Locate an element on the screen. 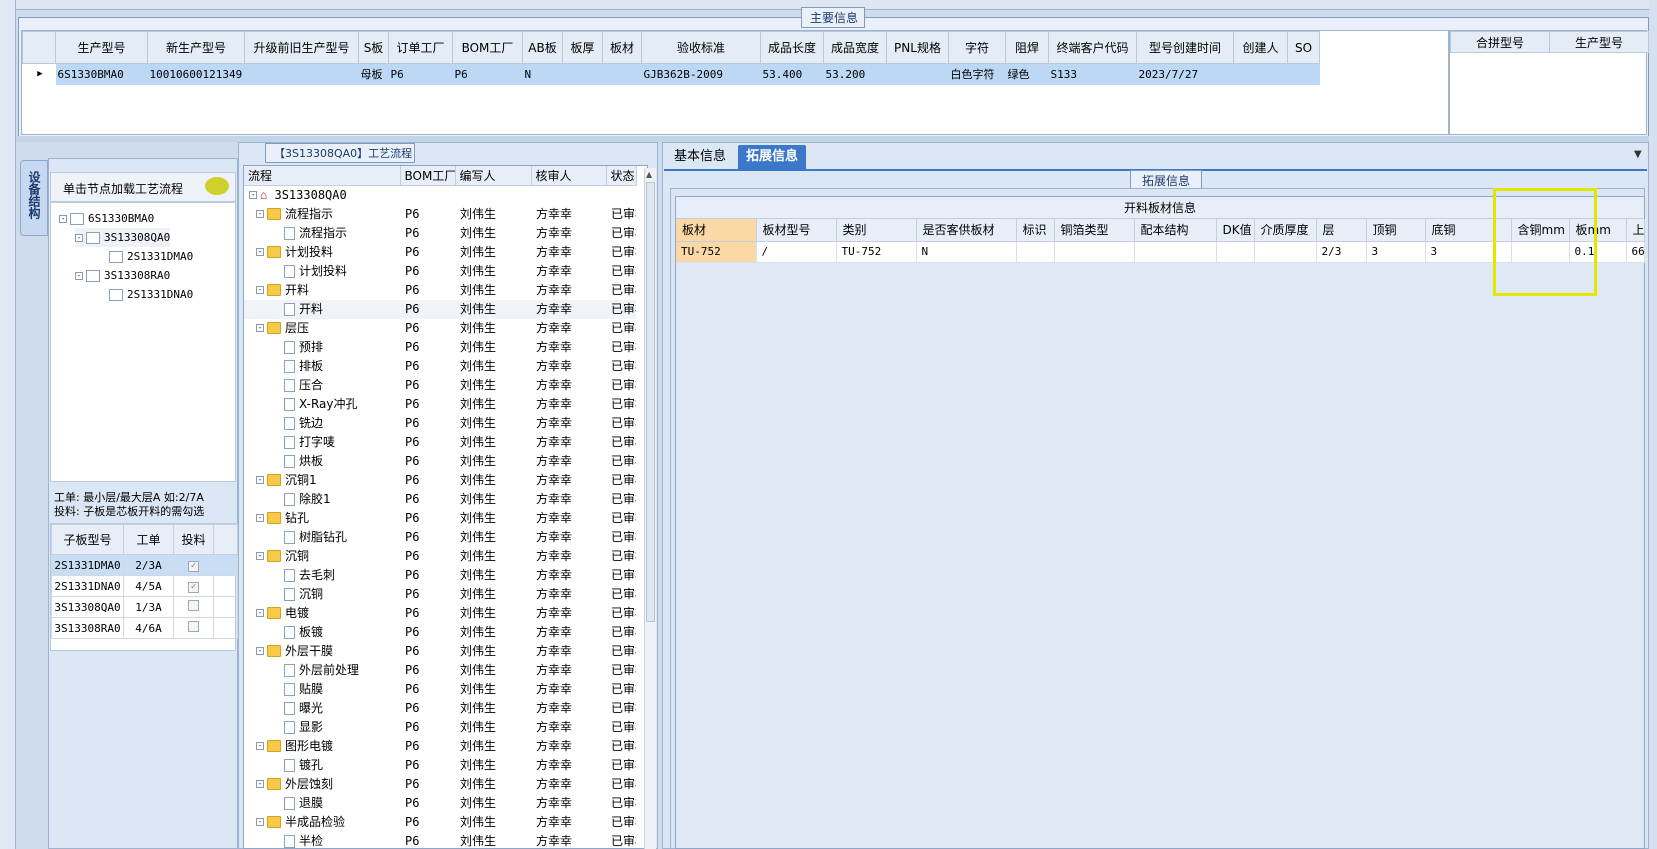 This screenshot has width=1657, height=849. process-row: -沉铜1 P6 刘伟生 方幸幸 已审核 is located at coordinates (440, 480).